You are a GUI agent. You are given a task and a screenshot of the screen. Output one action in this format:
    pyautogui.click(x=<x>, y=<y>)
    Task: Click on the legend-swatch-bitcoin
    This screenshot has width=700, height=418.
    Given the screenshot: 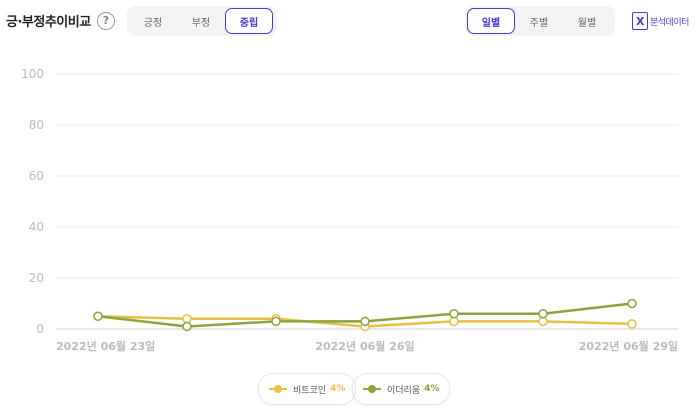 What is the action you would take?
    pyautogui.click(x=278, y=389)
    